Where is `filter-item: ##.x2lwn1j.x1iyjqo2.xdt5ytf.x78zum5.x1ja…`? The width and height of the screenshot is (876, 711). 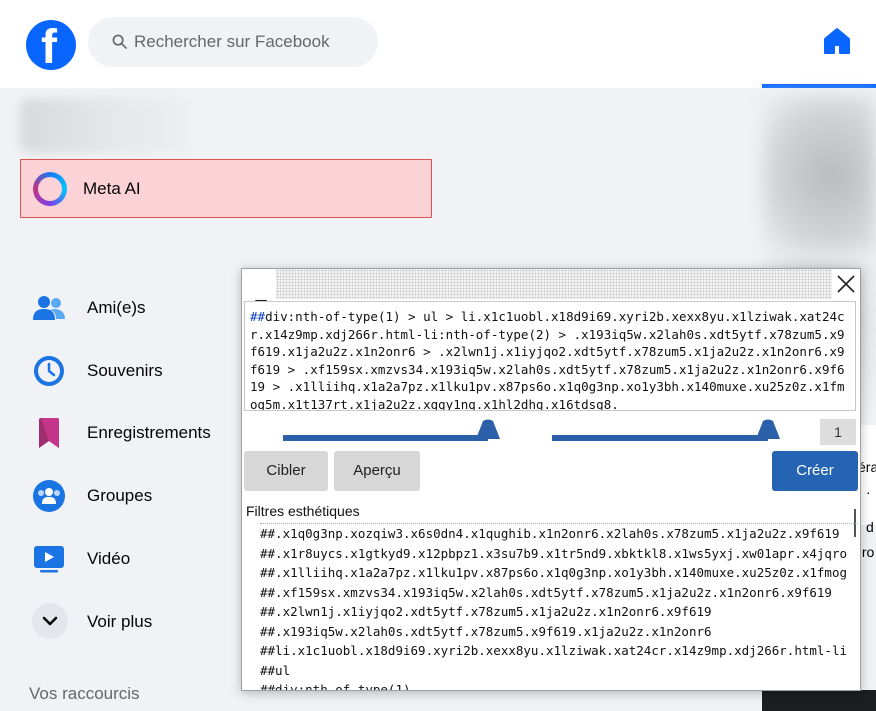 filter-item: ##.x2lwn1j.x1iyjqo2.xdt5ytf.x78zum5.x1ja… is located at coordinates (559, 612).